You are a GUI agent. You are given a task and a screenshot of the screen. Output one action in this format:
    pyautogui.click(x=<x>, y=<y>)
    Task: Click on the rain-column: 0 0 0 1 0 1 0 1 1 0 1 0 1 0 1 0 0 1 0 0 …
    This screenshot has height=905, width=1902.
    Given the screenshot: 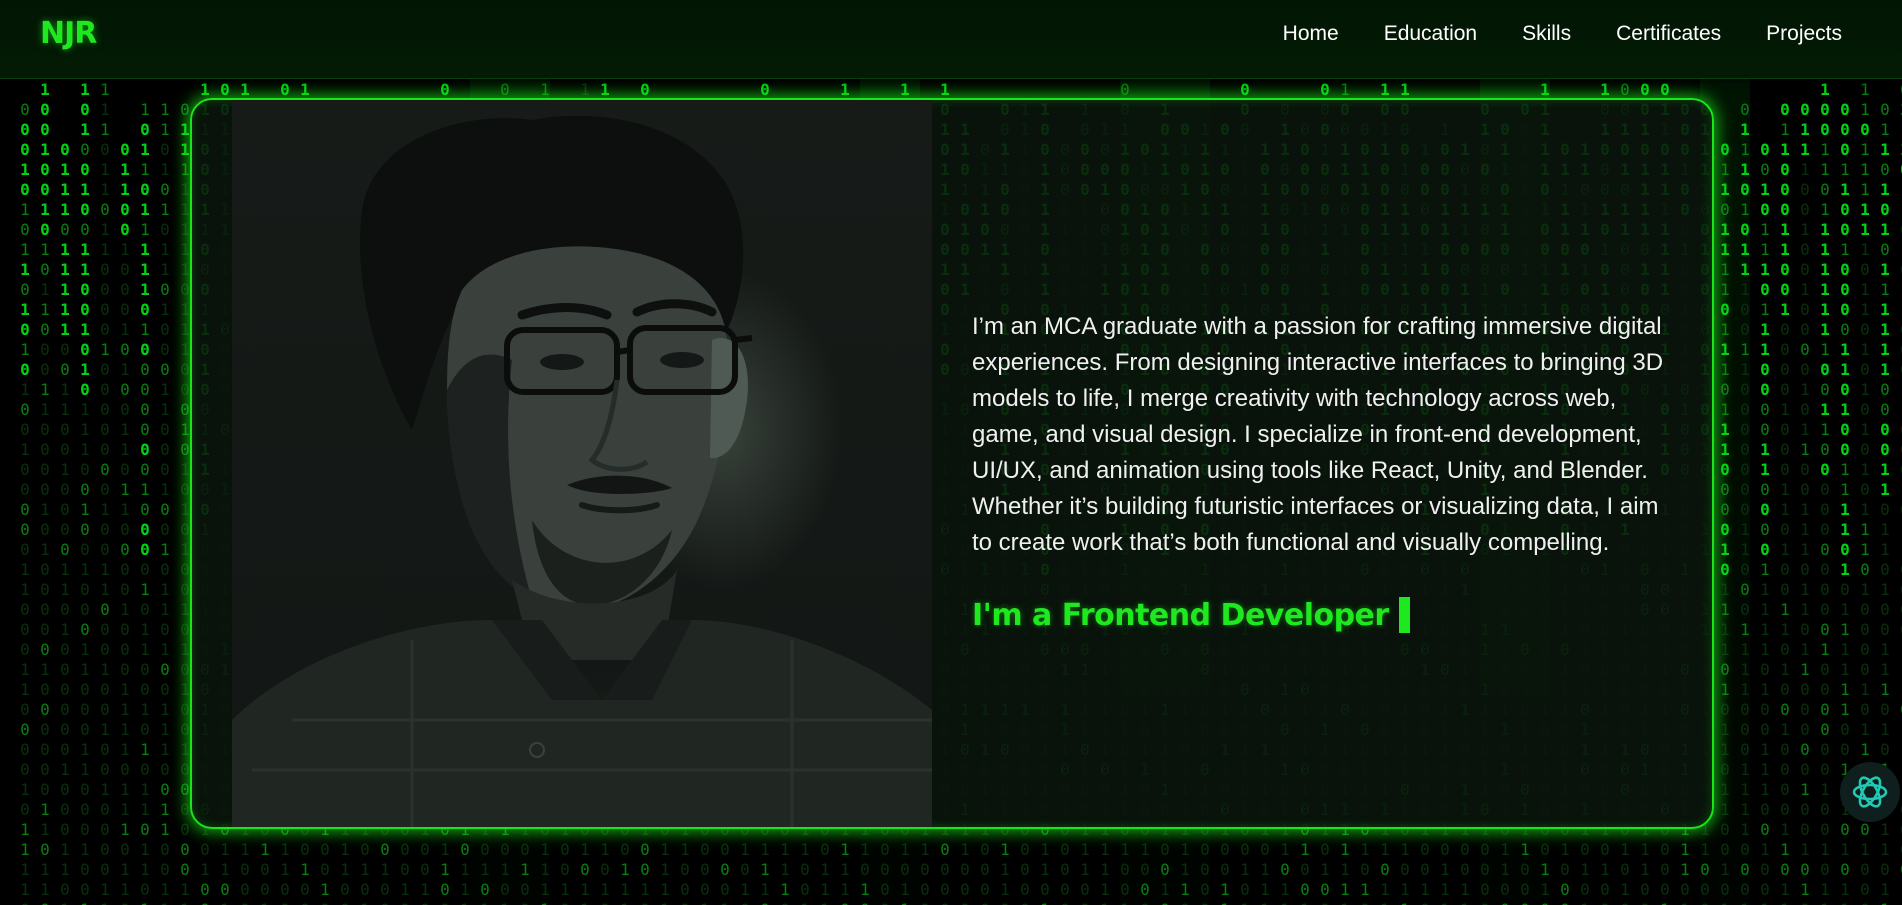 What is the action you would take?
    pyautogui.click(x=25, y=502)
    